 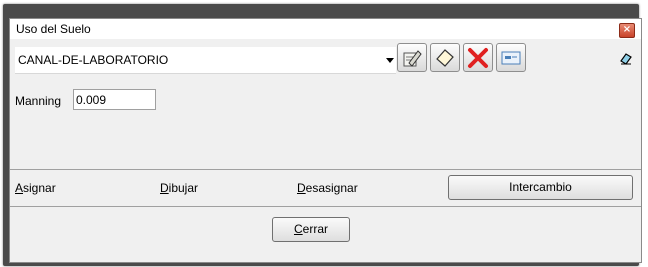 What do you see at coordinates (114, 99) in the screenshot?
I see `manning-input` at bounding box center [114, 99].